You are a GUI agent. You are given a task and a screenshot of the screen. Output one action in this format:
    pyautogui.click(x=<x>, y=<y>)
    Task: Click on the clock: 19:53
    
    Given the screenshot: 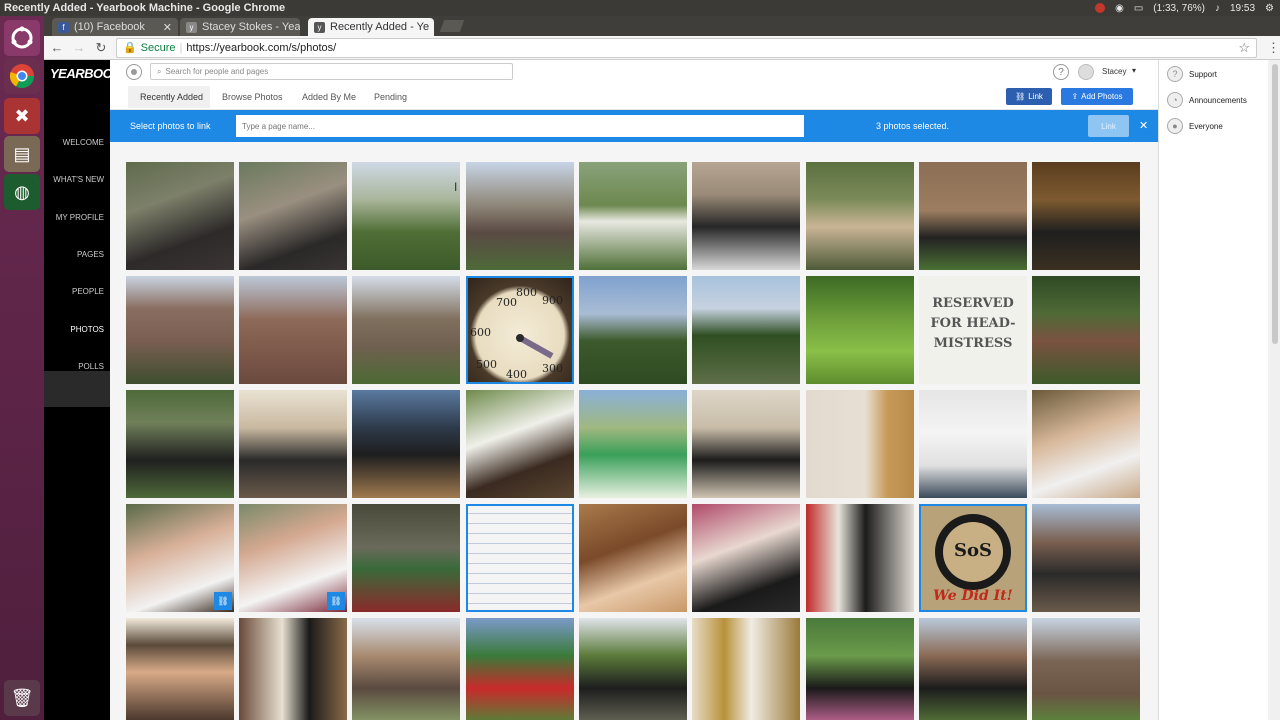 What is the action you would take?
    pyautogui.click(x=1242, y=8)
    